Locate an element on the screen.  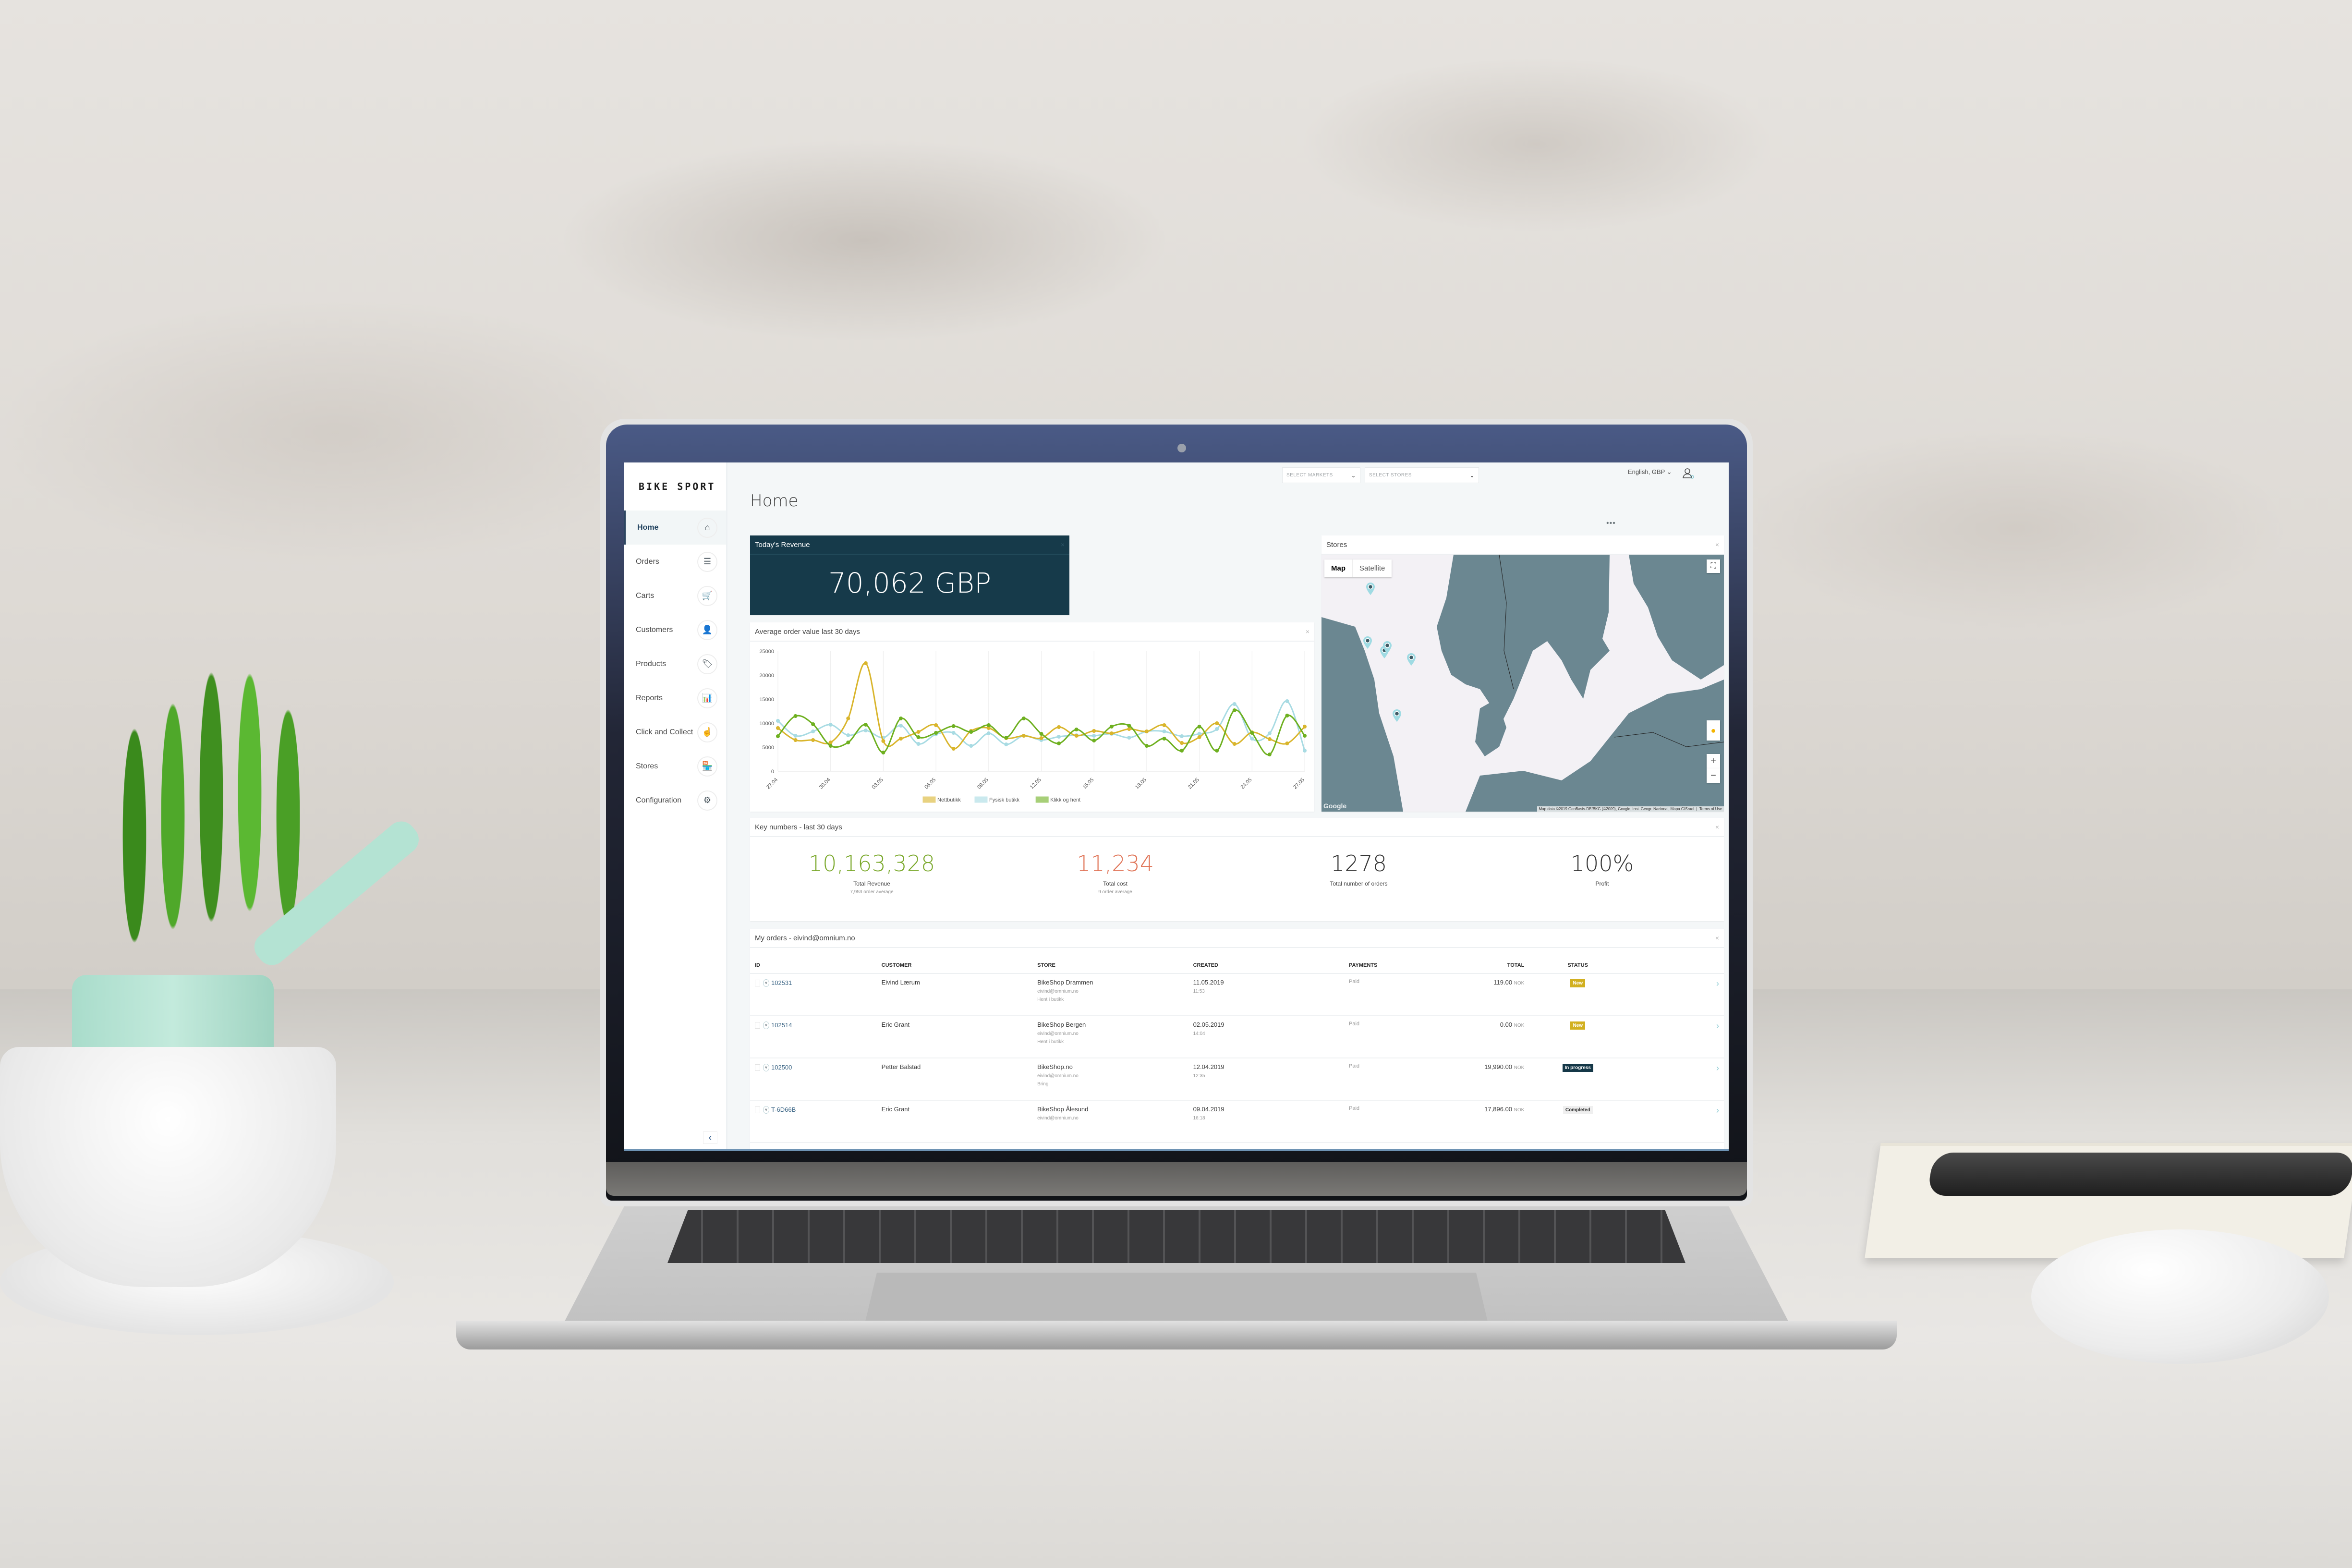
sidebar-item-stores: Stores 🏪 is located at coordinates (675, 766).